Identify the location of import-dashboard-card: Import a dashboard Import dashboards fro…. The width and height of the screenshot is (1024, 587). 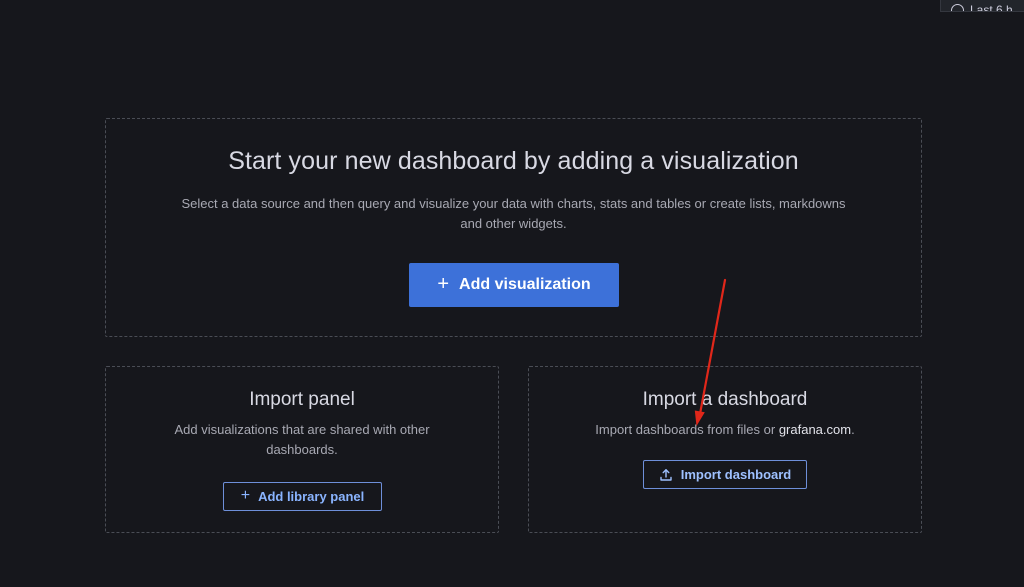
(725, 449).